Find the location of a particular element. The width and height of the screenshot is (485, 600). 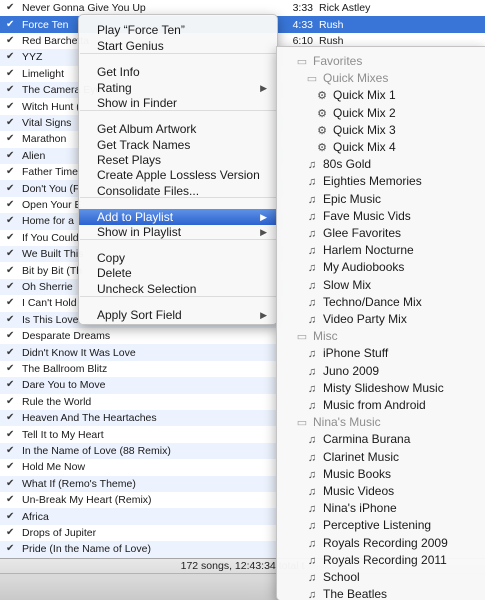

track-artist: Rush is located at coordinates (331, 24).